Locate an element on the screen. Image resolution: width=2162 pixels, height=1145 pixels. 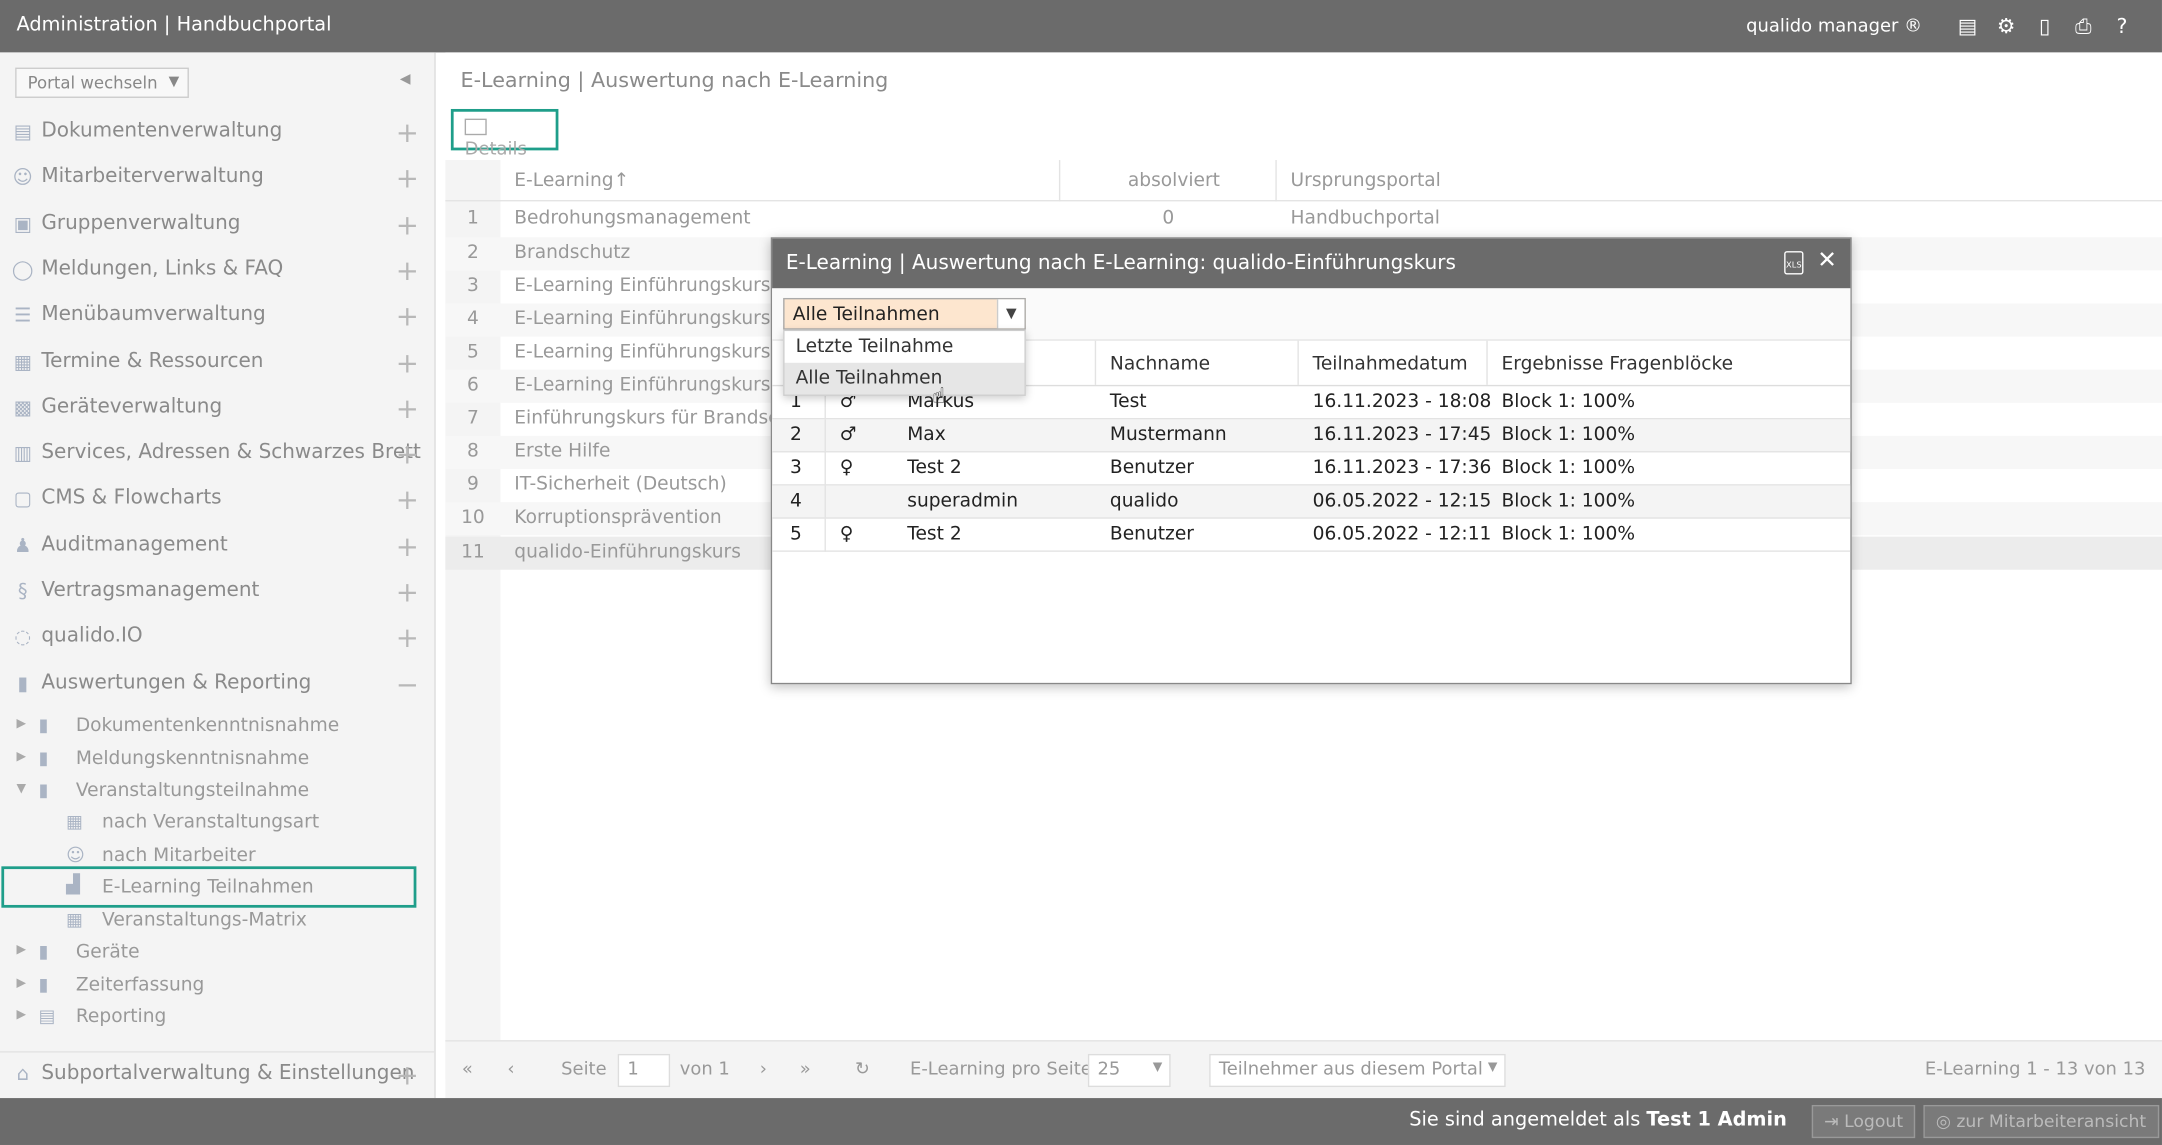
column-header-name: E-Learning is located at coordinates (563, 181).